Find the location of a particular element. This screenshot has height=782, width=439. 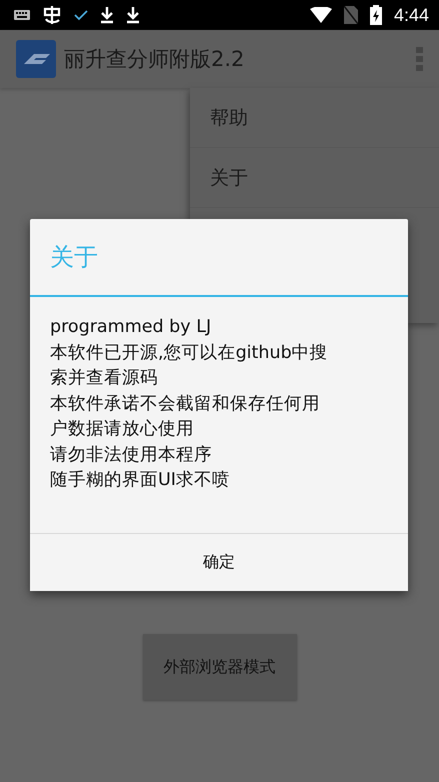

dialog-title: 关于 is located at coordinates (219, 258).